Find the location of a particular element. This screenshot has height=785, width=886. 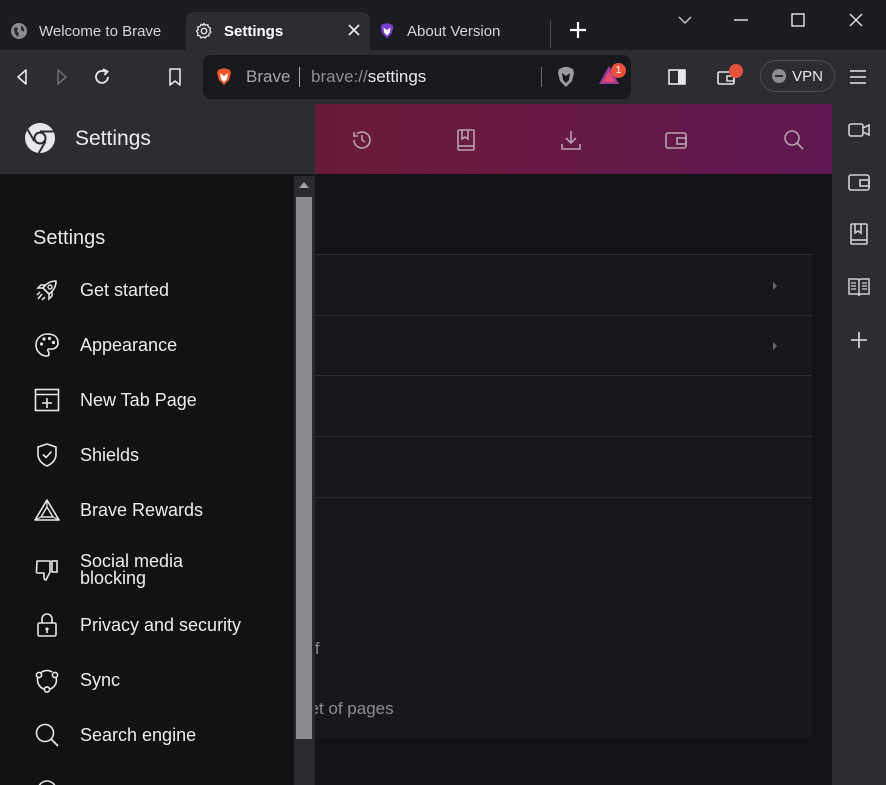

nav-item-label: Get started is located at coordinates (125, 289).